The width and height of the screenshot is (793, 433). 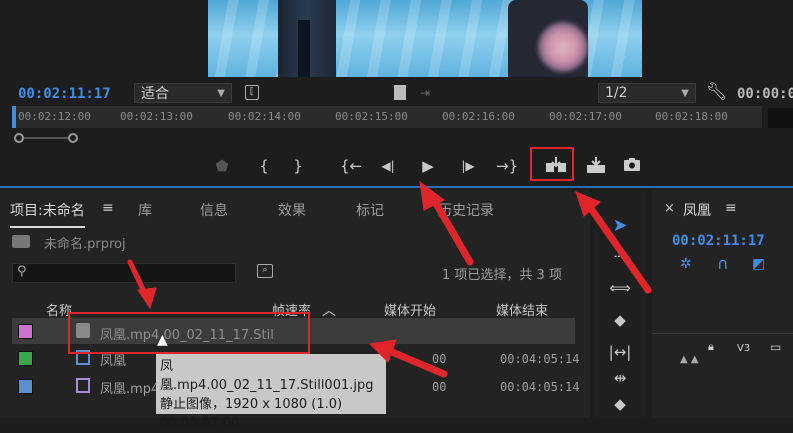 I want to click on arrow-to-play, so click(x=452, y=231).